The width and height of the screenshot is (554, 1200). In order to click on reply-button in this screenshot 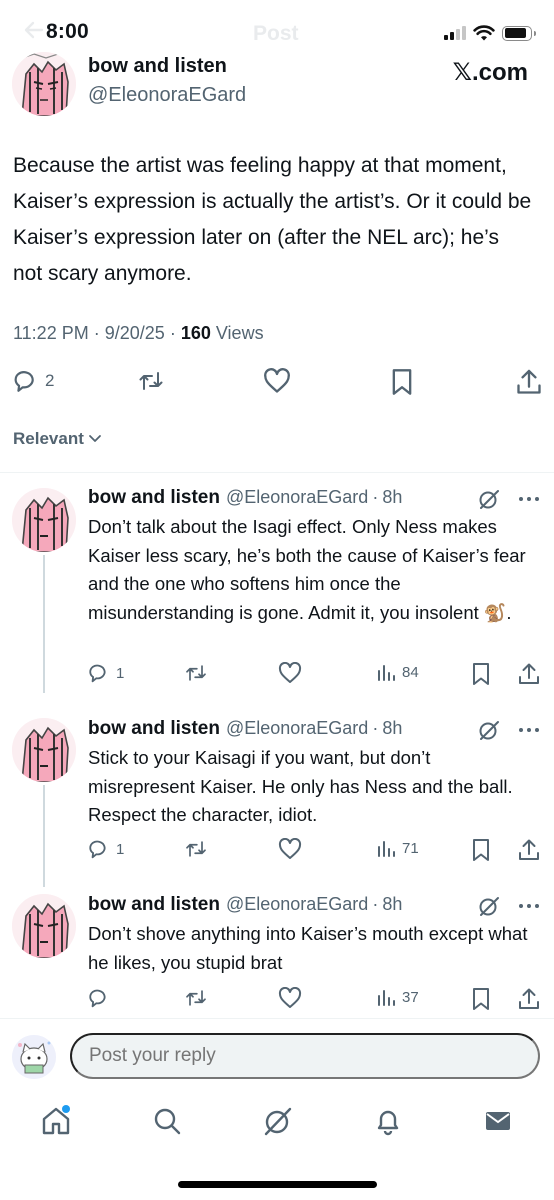, I will do `click(102, 998)`.